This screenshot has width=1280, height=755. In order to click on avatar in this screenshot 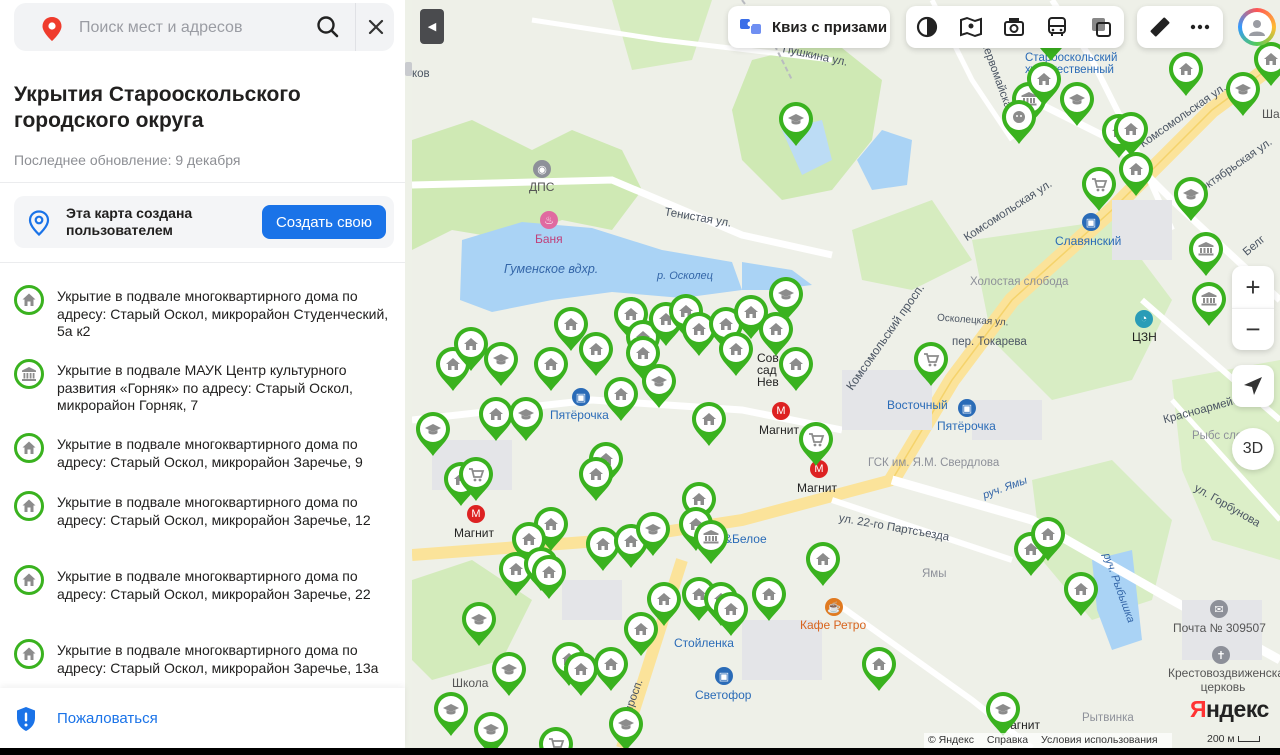, I will do `click(1257, 27)`.